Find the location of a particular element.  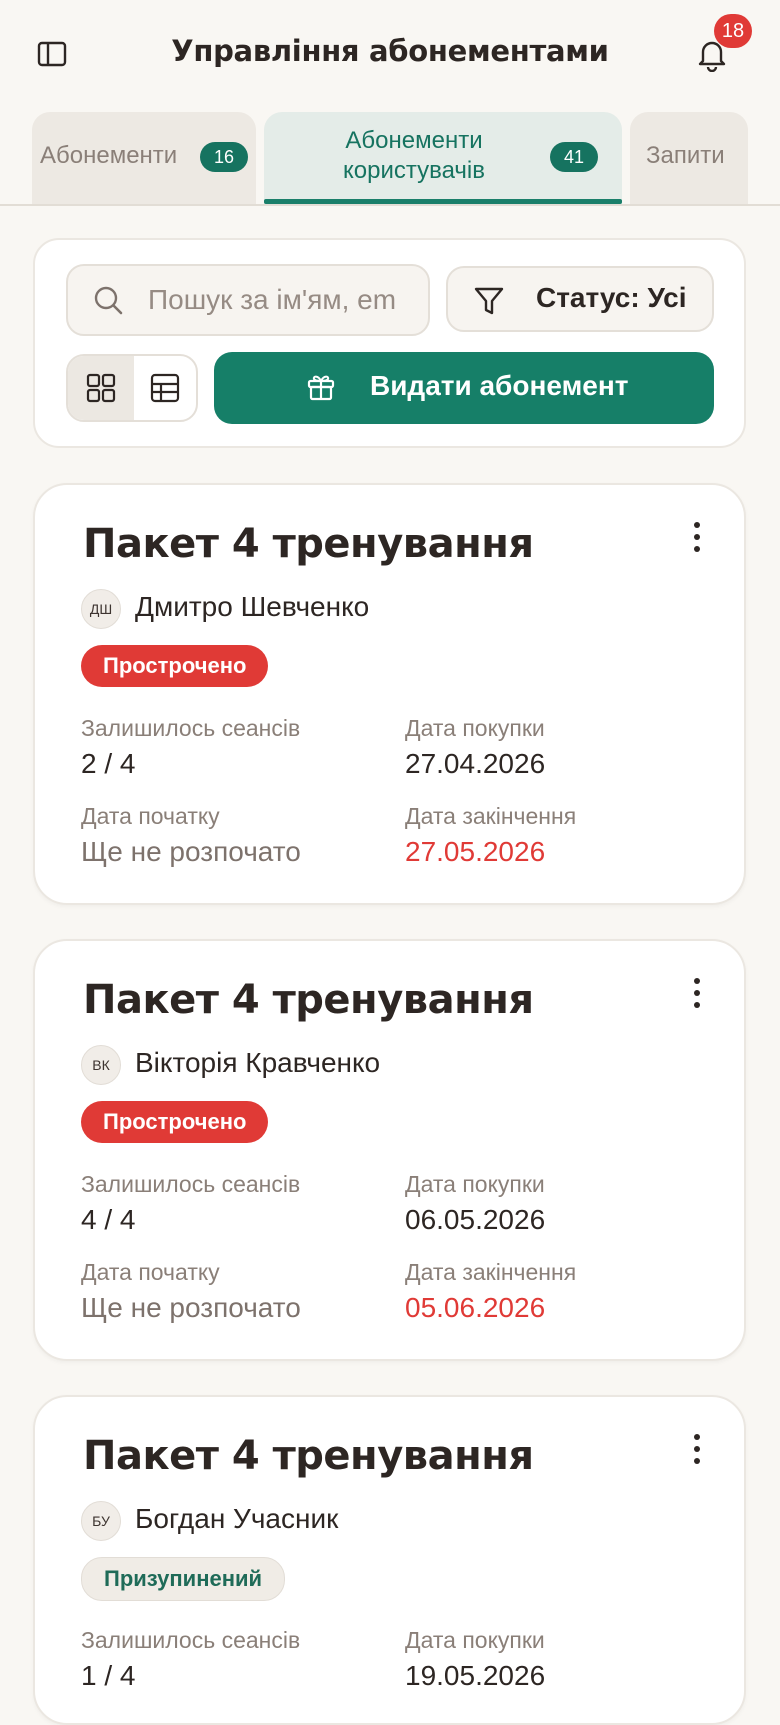

search-box is located at coordinates (248, 300).